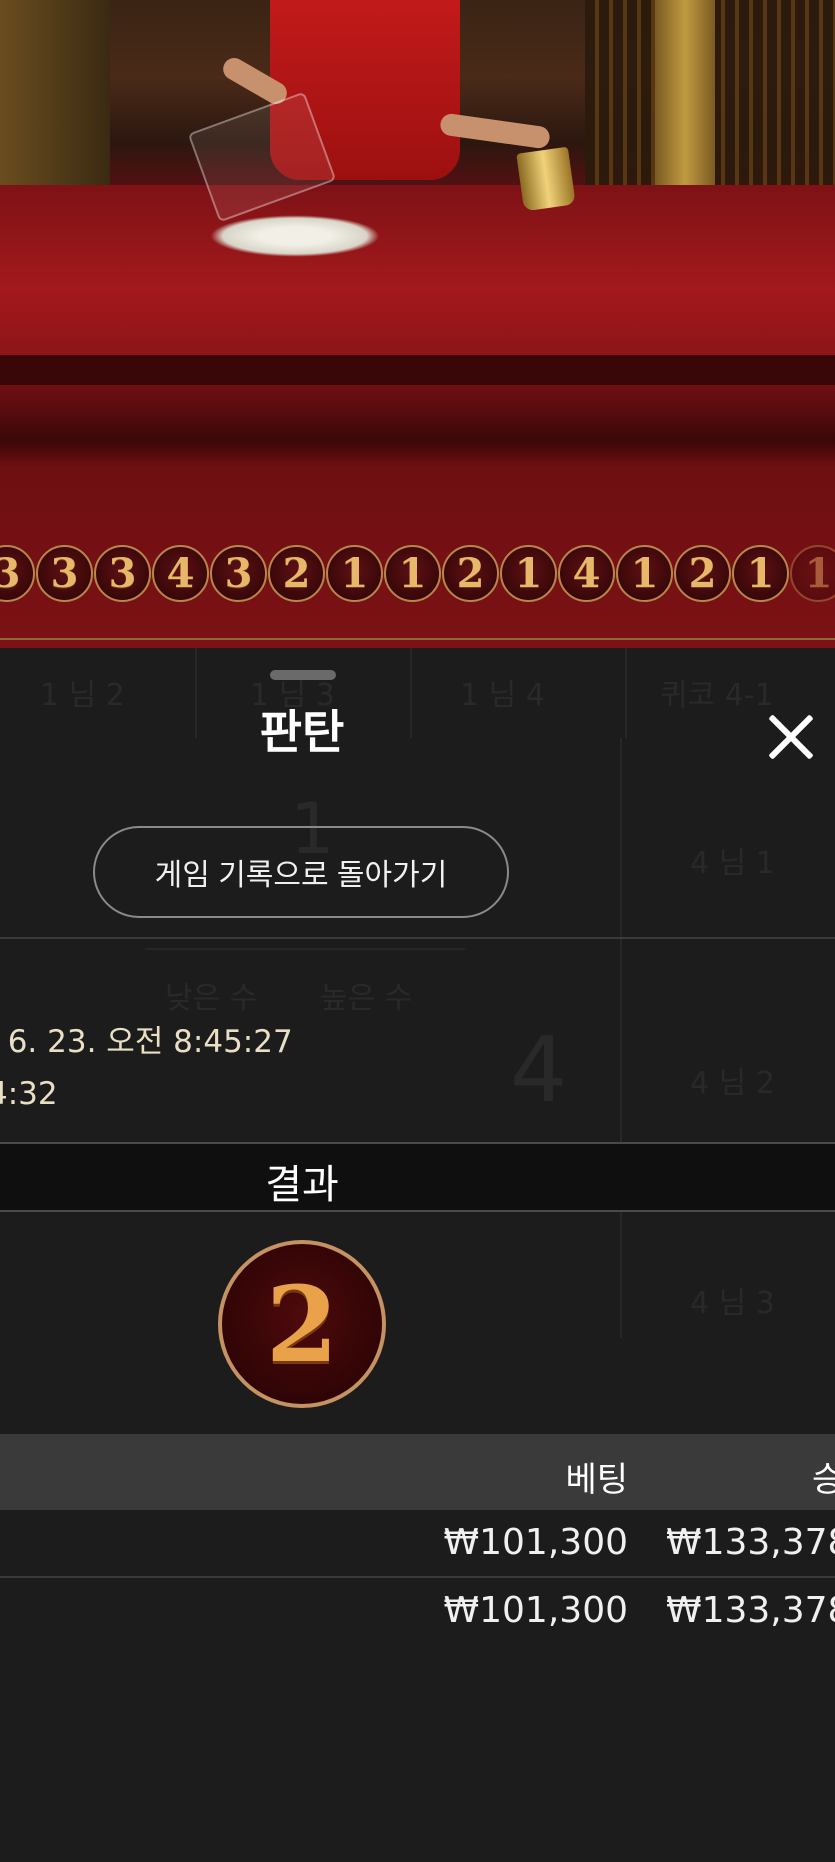 This screenshot has width=835, height=1862. What do you see at coordinates (596, 1480) in the screenshot?
I see `header-bet: 베팅` at bounding box center [596, 1480].